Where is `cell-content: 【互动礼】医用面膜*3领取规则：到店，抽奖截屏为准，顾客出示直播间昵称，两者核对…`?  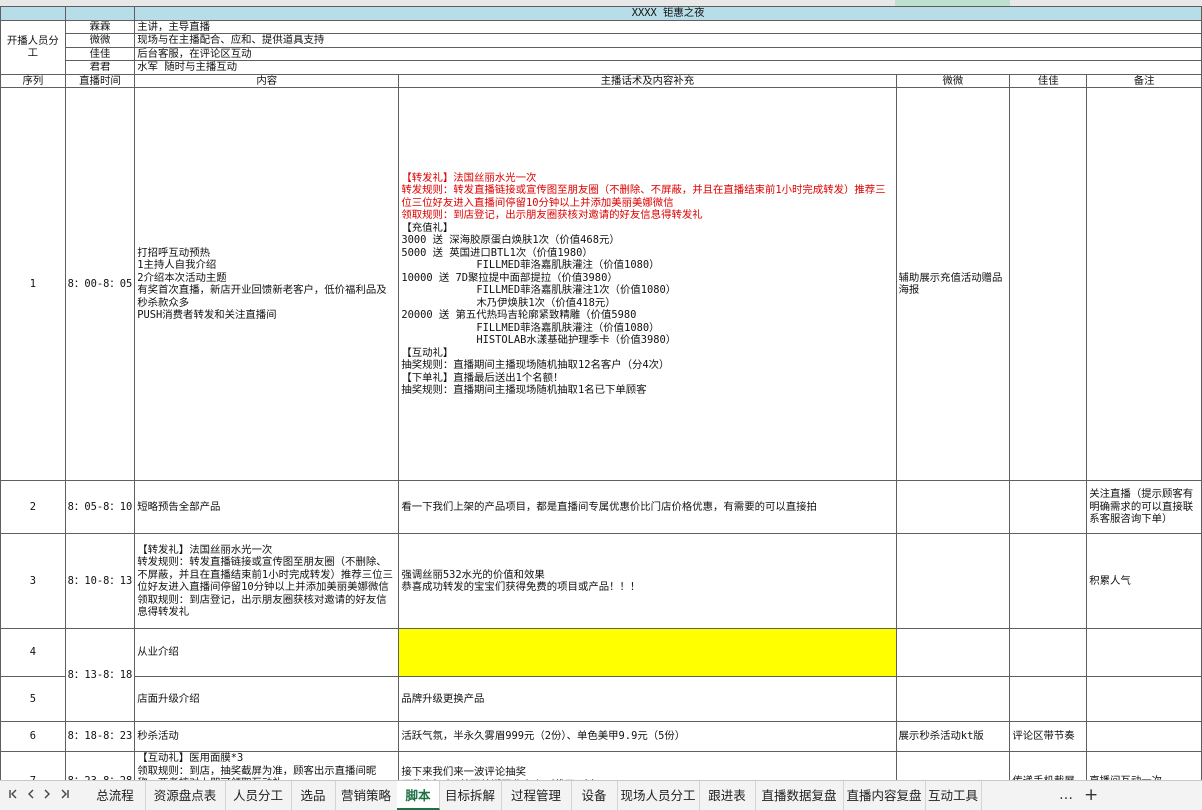
cell-content: 【互动礼】医用面膜*3领取规则：到店，抽奖截屏为准，顾客出示直播间昵称，两者核对… is located at coordinates (267, 765).